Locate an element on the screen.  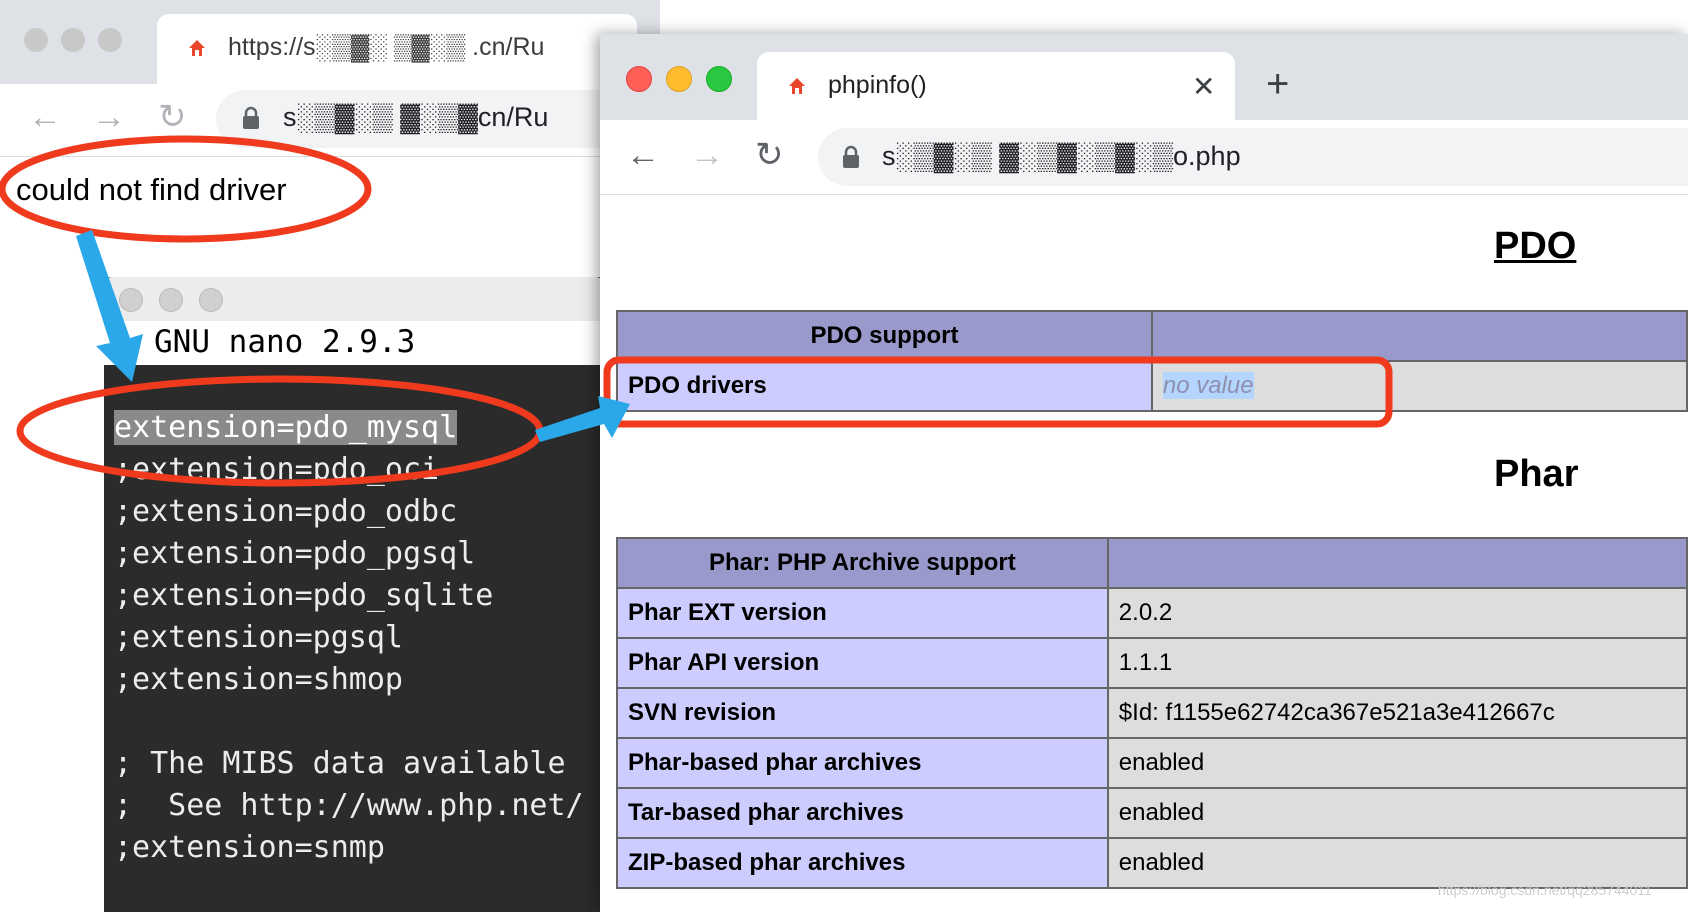
terminal-line: ;extension=pdo_oci is located at coordinates (276, 470).